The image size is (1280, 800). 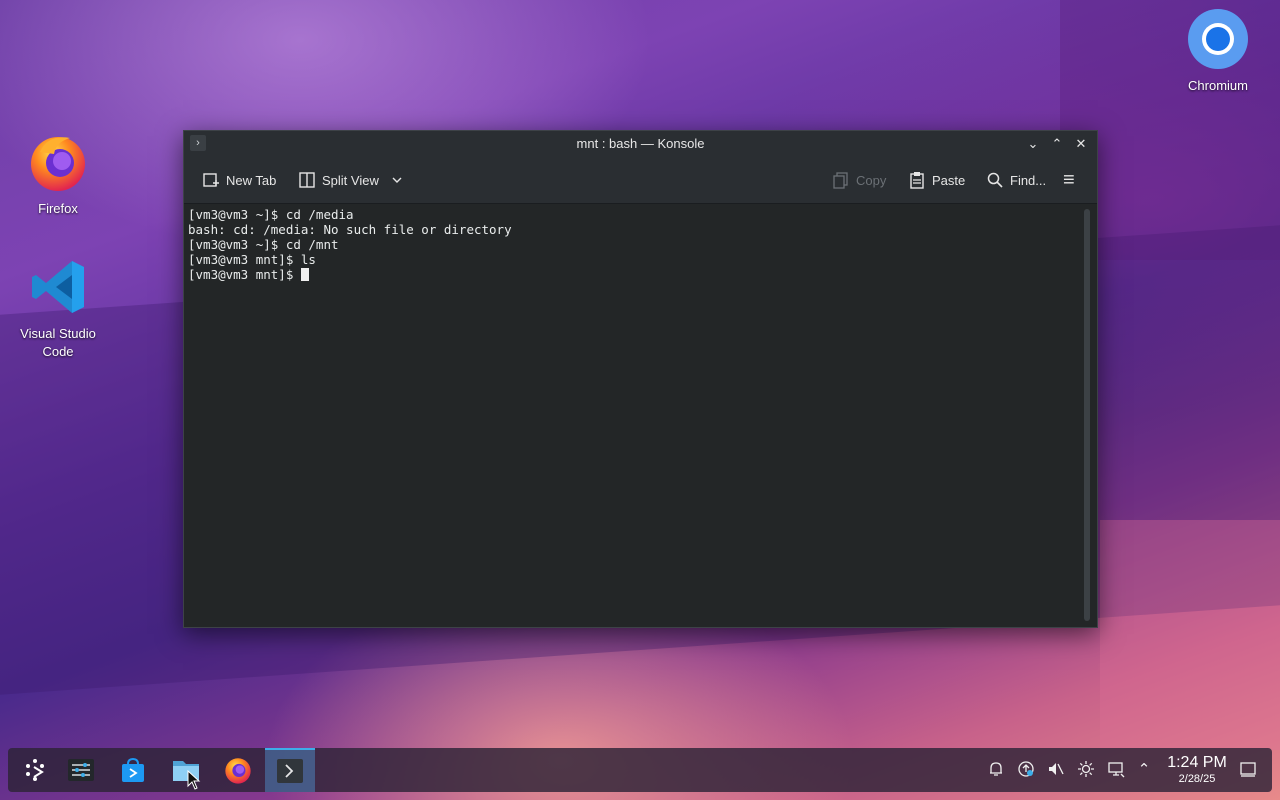 I want to click on window-title: mnt : bash — Konsole, so click(x=640, y=143).